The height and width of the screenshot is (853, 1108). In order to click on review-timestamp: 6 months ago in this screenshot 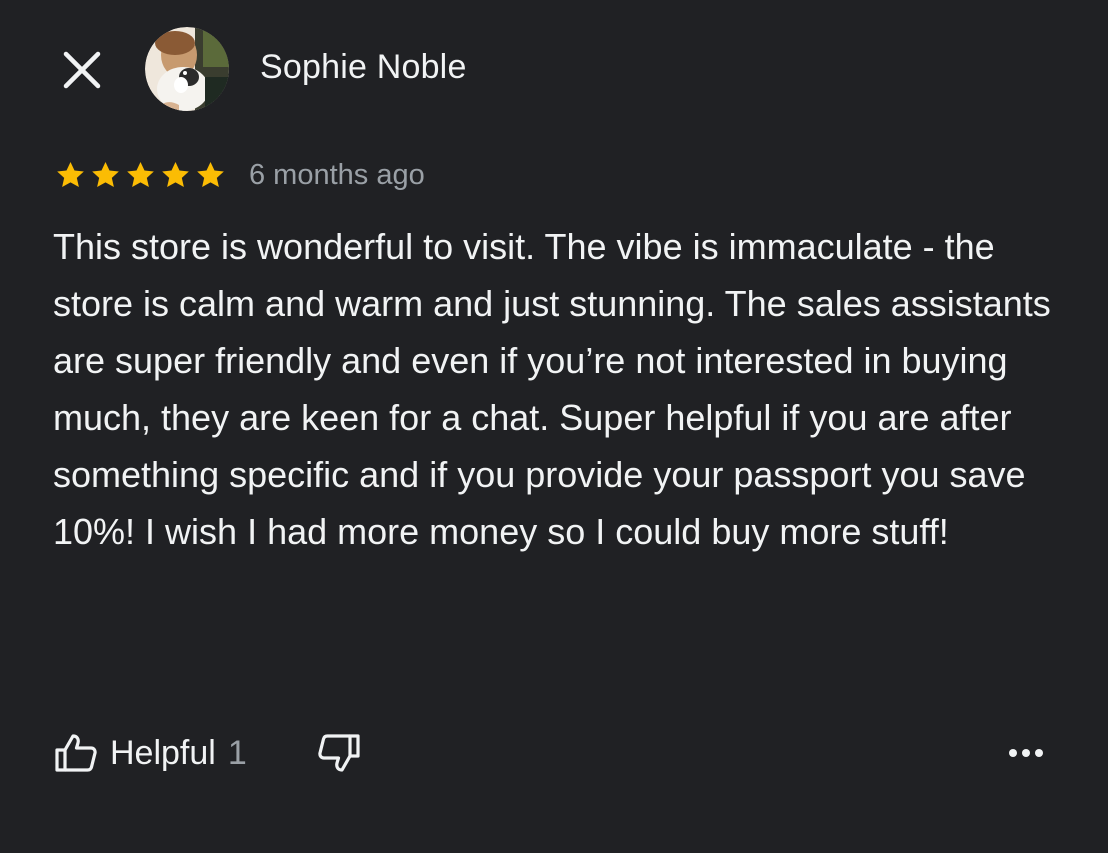, I will do `click(337, 174)`.